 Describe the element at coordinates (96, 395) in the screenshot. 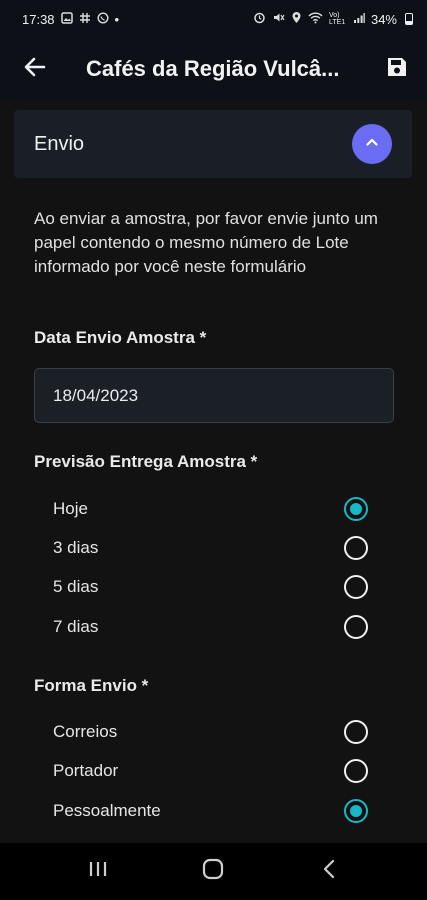

I see `date-value: 18/04/2023` at that location.